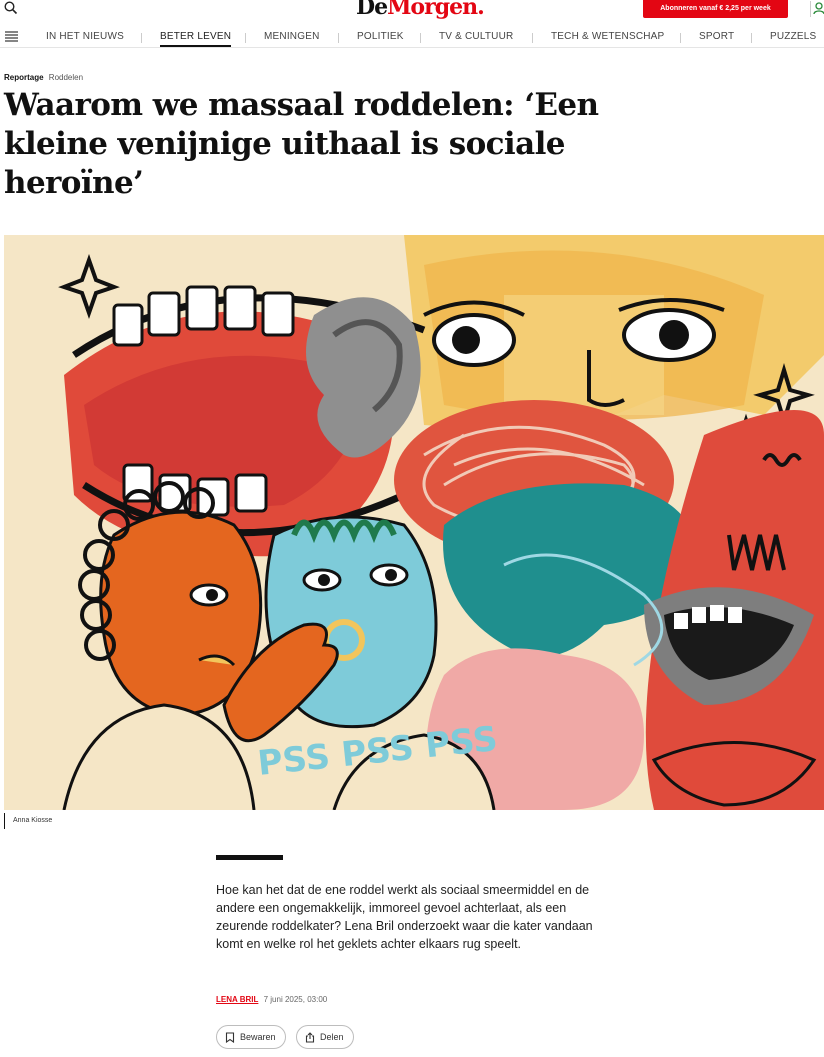 Image resolution: width=824 pixels, height=1057 pixels. I want to click on image-credit: Anna Kiosse, so click(28, 821).